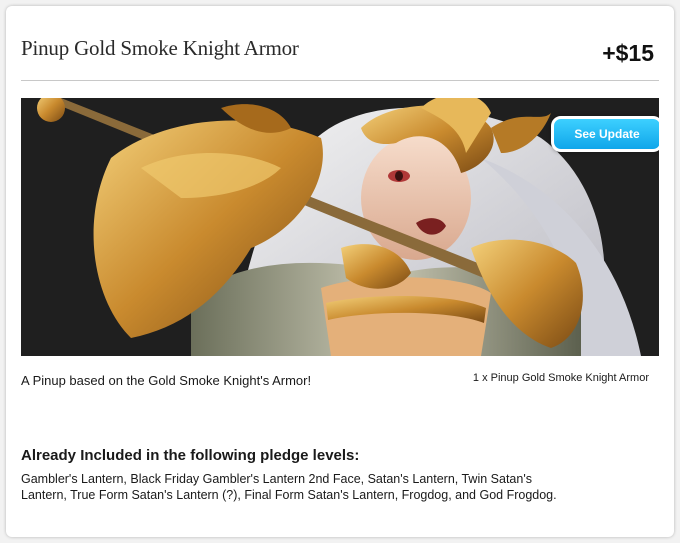  What do you see at coordinates (605, 134) in the screenshot?
I see `see-update-button: See Update` at bounding box center [605, 134].